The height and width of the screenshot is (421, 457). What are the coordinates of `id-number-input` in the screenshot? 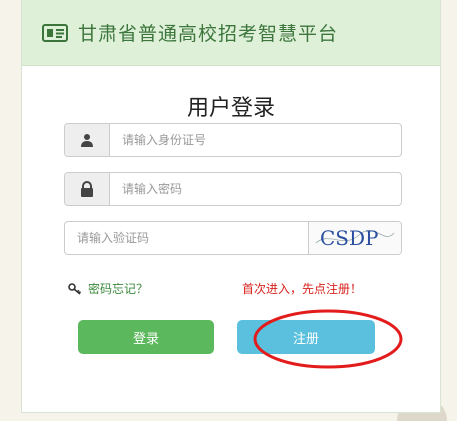 It's located at (255, 140).